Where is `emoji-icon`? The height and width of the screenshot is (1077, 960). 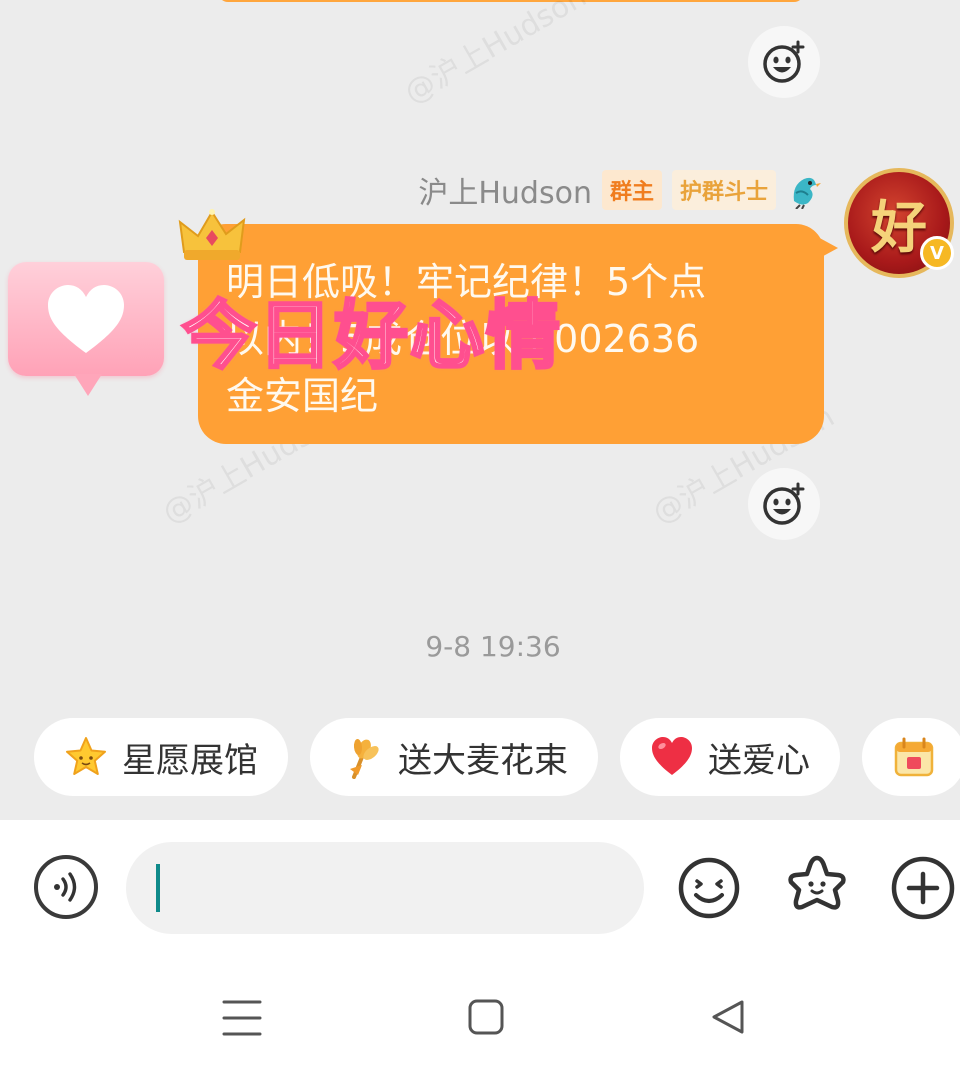
emoji-icon is located at coordinates (709, 888).